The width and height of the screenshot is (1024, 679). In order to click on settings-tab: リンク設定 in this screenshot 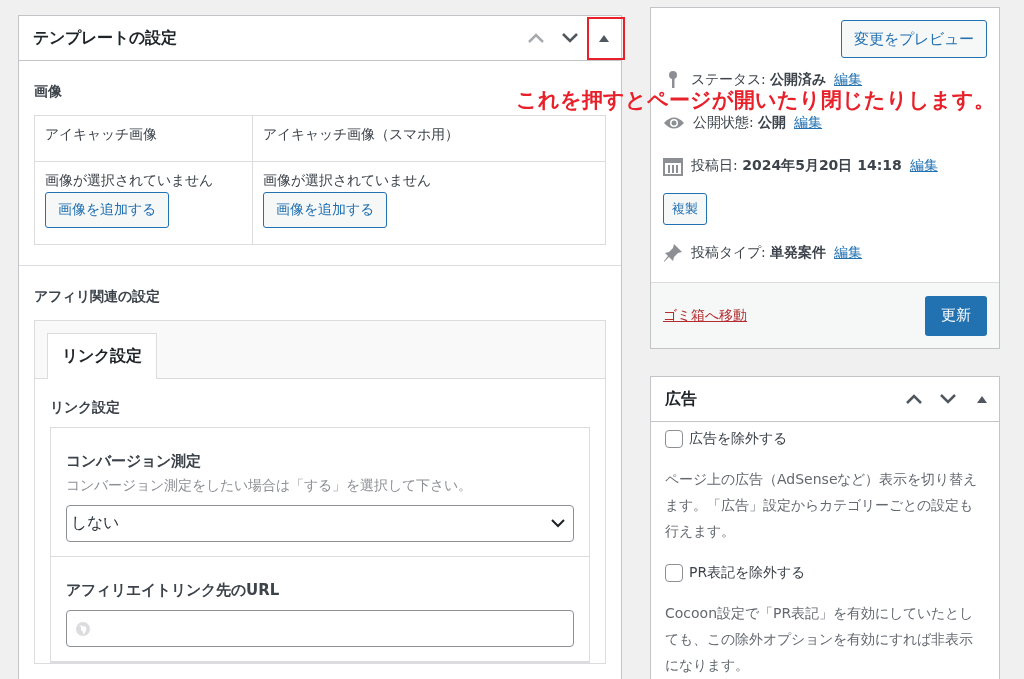, I will do `click(102, 356)`.